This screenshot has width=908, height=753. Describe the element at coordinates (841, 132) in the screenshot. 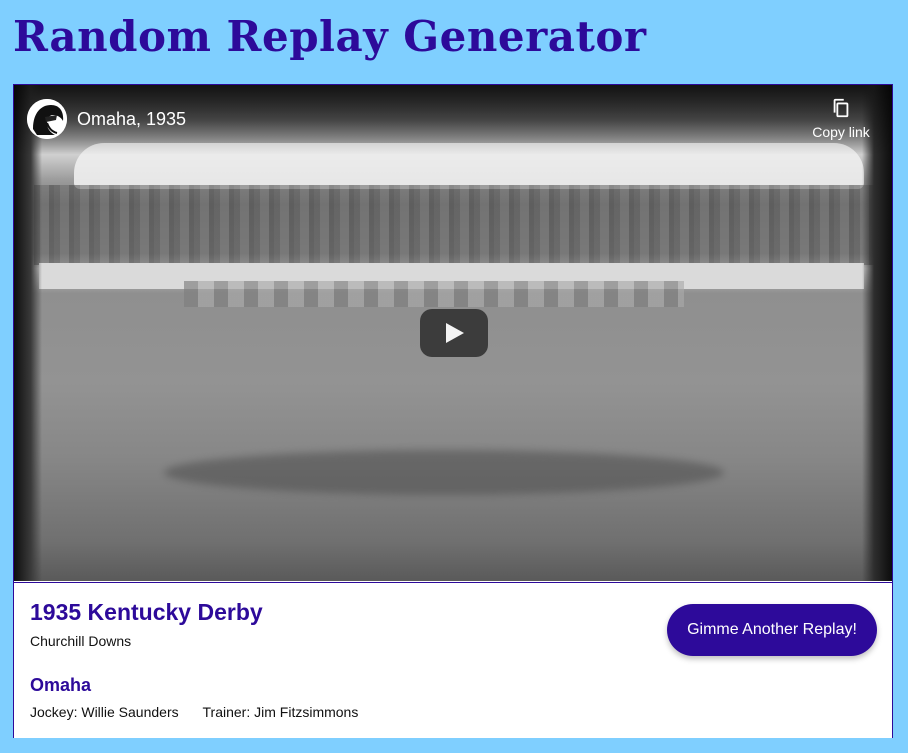

I see `copy-link-label: Copy link` at that location.